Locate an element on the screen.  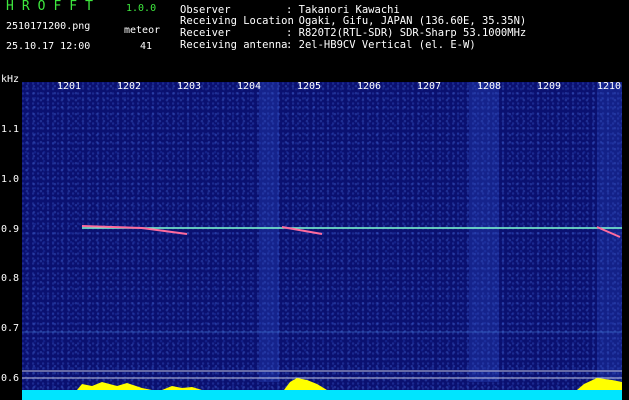
x-tick-label: 1203 is located at coordinates (189, 86).